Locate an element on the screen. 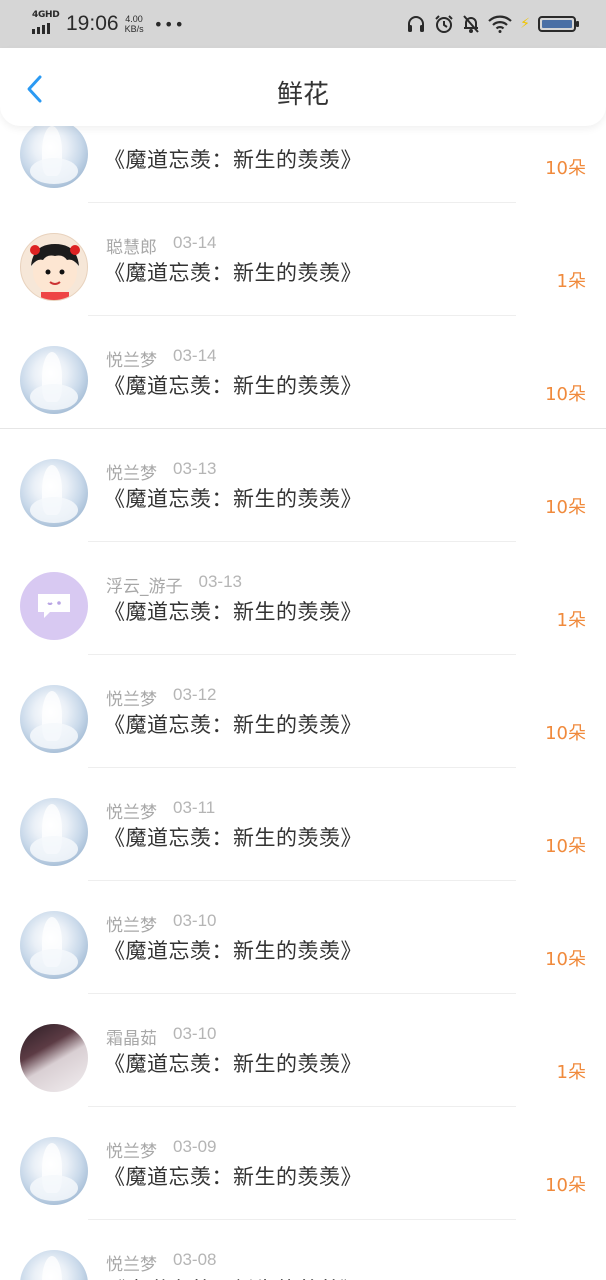 This screenshot has height=1280, width=606. page-title: 鲜花 is located at coordinates (302, 95).